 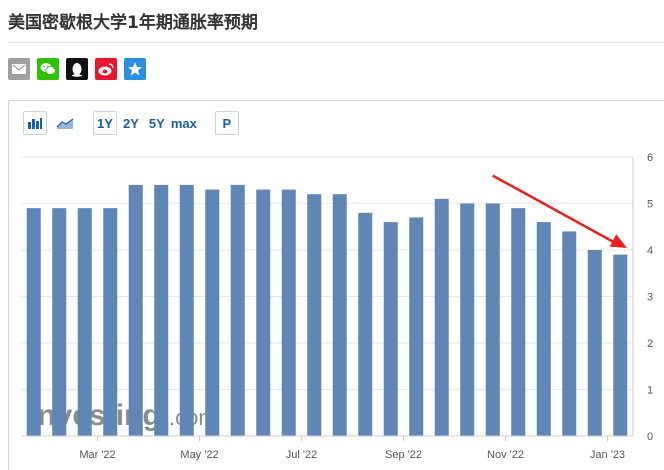 I want to click on email-icon, so click(x=19, y=69).